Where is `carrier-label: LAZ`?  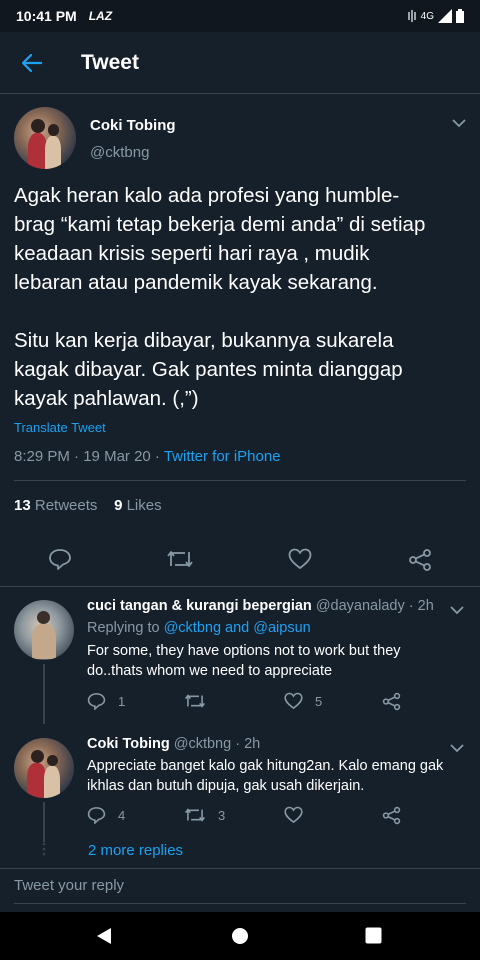 carrier-label: LAZ is located at coordinates (100, 16).